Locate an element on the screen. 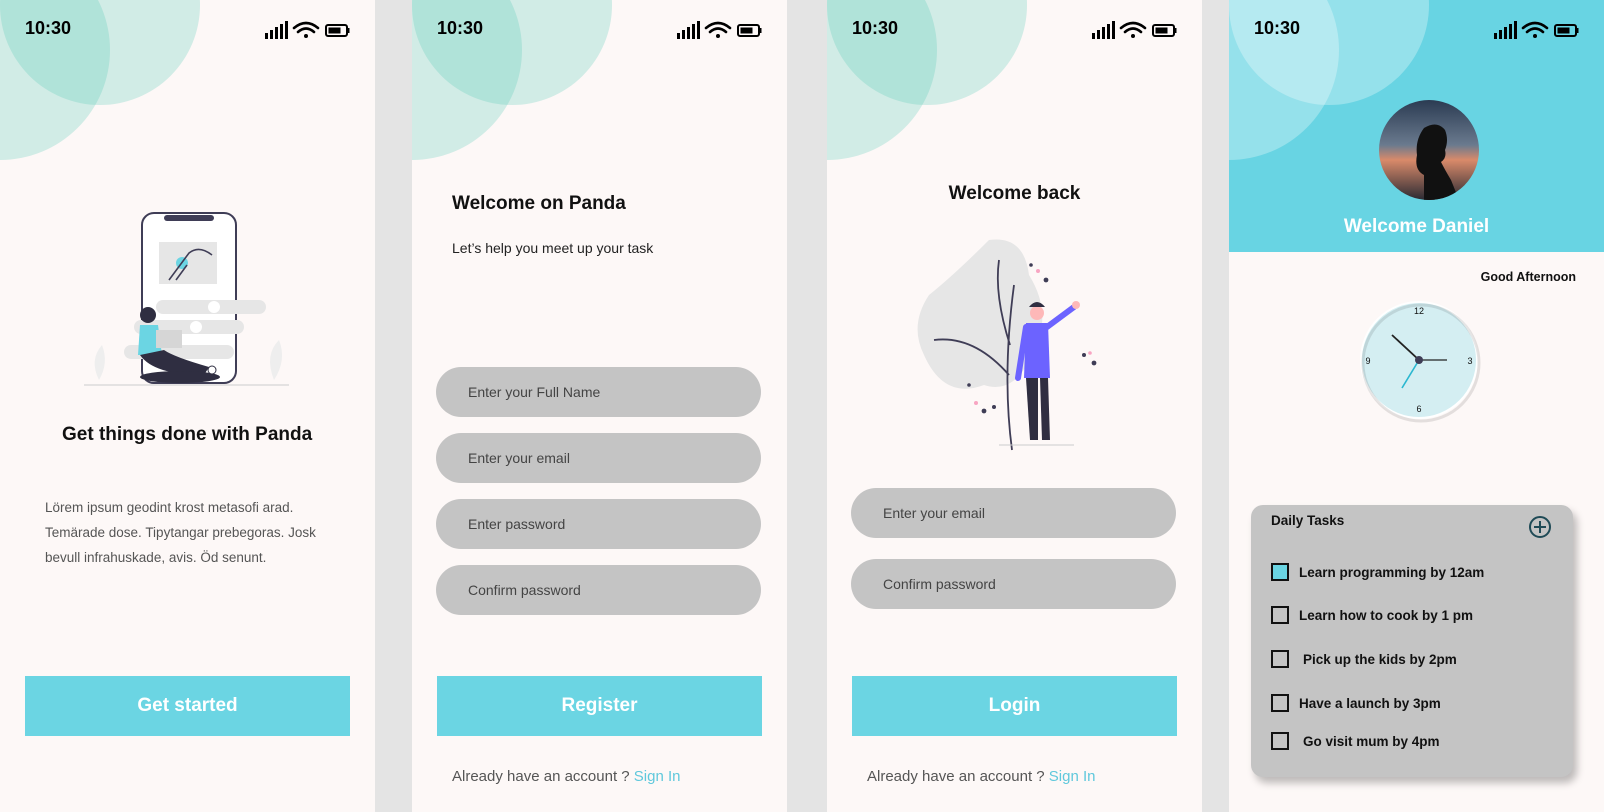  clock-numeral-12: 12 is located at coordinates (1419, 311).